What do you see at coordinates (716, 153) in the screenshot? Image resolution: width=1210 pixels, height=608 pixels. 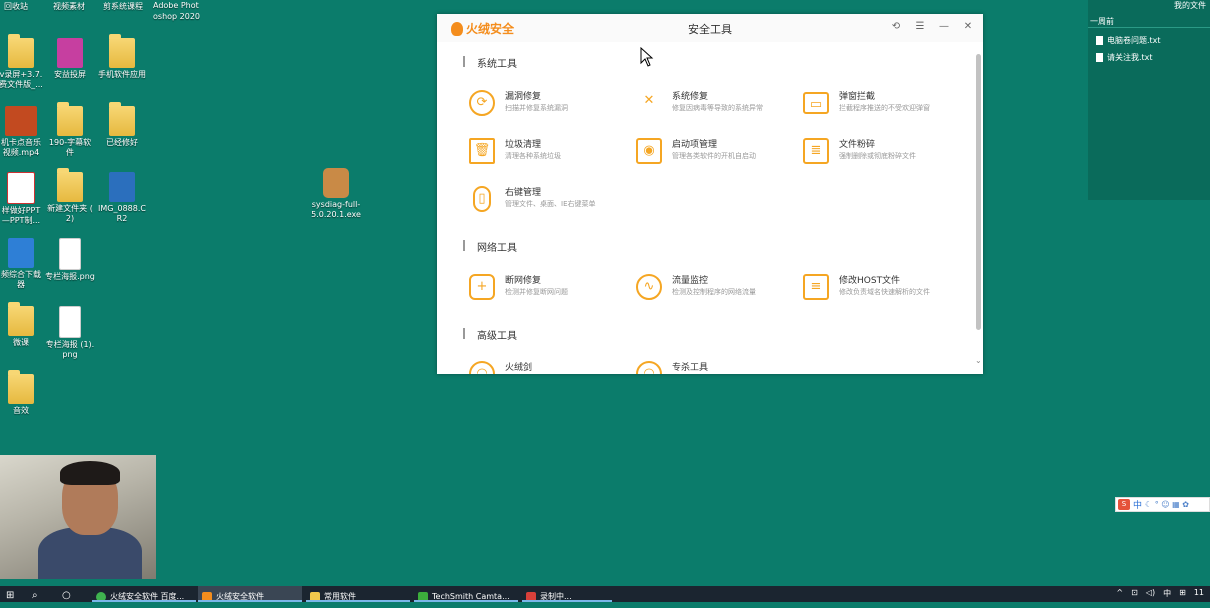 I see `tool-startup-manager: ◉ 启动项管理 管理各类软件的开机自启动` at bounding box center [716, 153].